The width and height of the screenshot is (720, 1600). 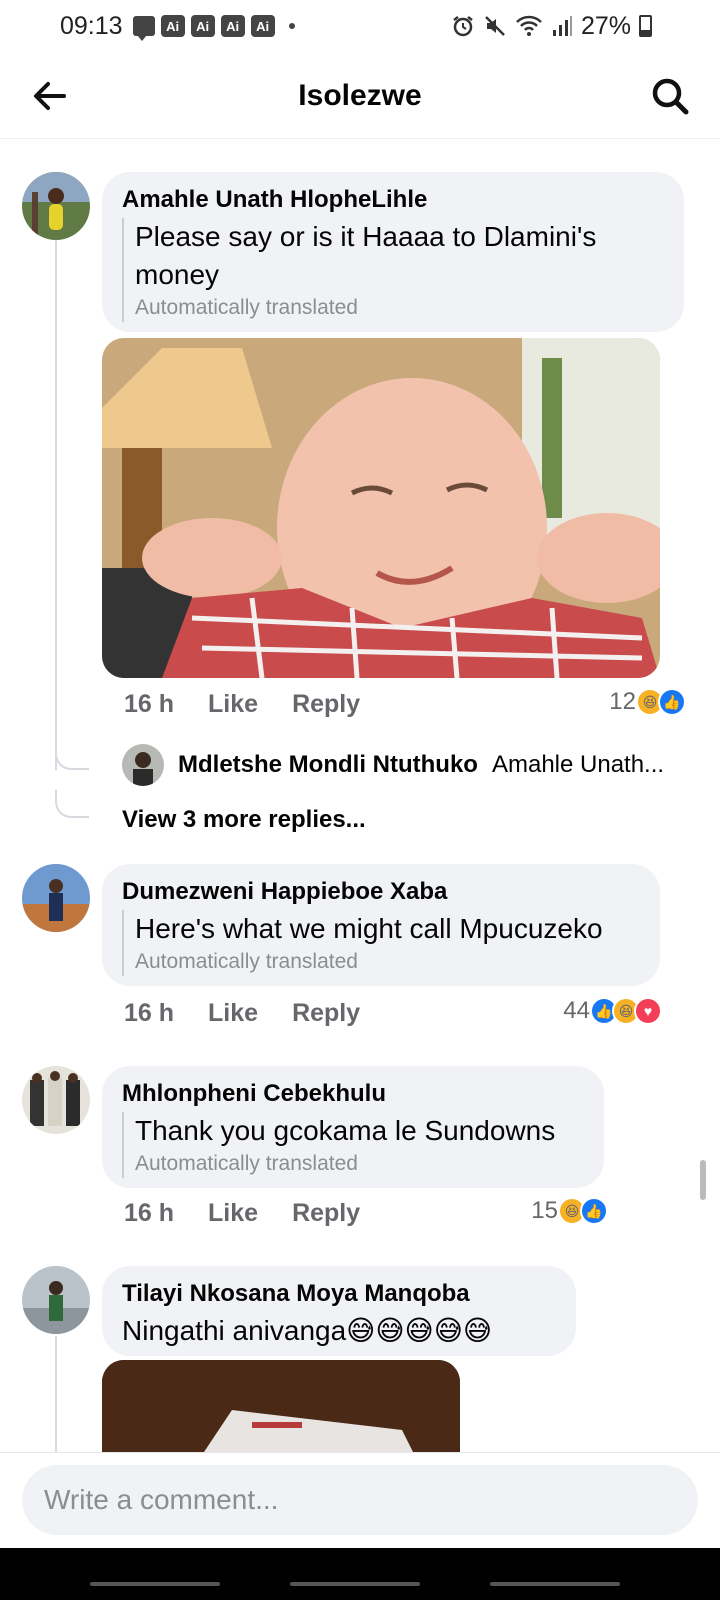 I want to click on signal-icon, so click(x=562, y=26).